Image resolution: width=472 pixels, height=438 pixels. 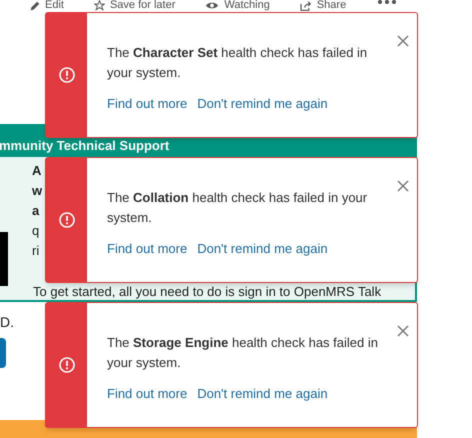 I want to click on toolbar-button: Share, so click(x=323, y=5).